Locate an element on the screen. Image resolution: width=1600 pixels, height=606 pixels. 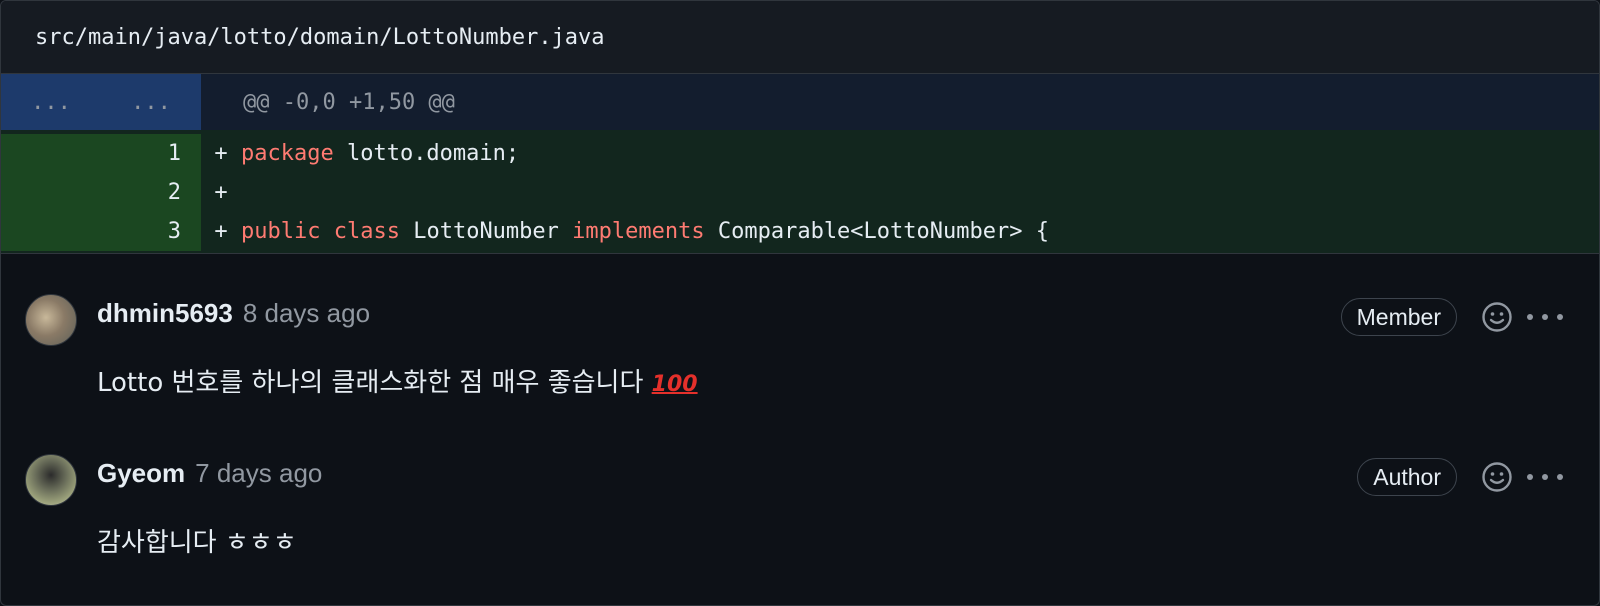
comment-text: Lotto 번호를 하나의 클래스화한 점 매우 좋습니다 is located at coordinates (370, 383).